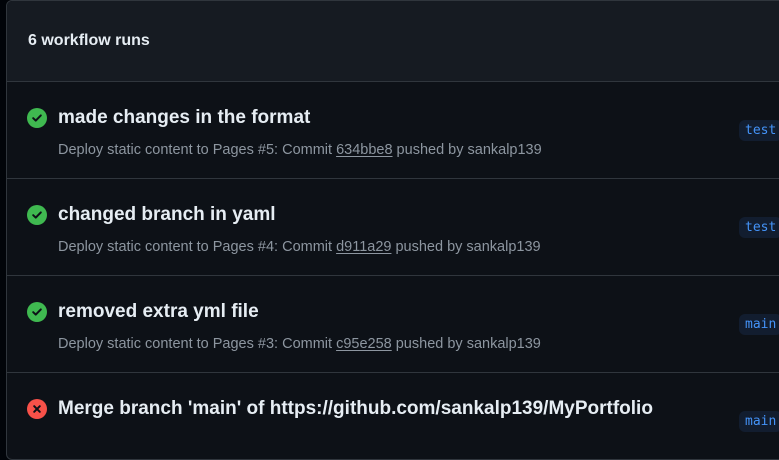 Image resolution: width=779 pixels, height=460 pixels. Describe the element at coordinates (266, 247) in the screenshot. I see `run-number: #4` at that location.